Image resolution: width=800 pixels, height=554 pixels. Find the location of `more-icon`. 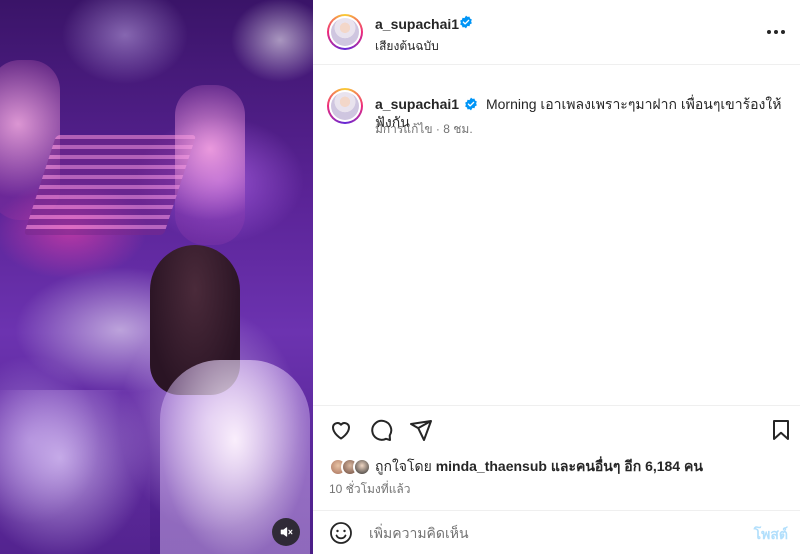

more-icon is located at coordinates (769, 32).